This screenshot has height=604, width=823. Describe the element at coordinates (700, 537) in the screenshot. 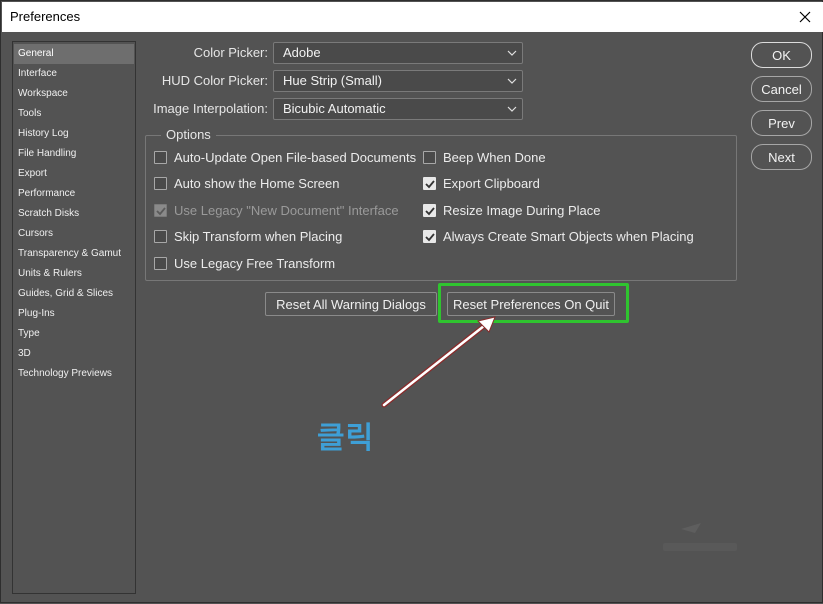

I see `watermark-logo-icon` at that location.